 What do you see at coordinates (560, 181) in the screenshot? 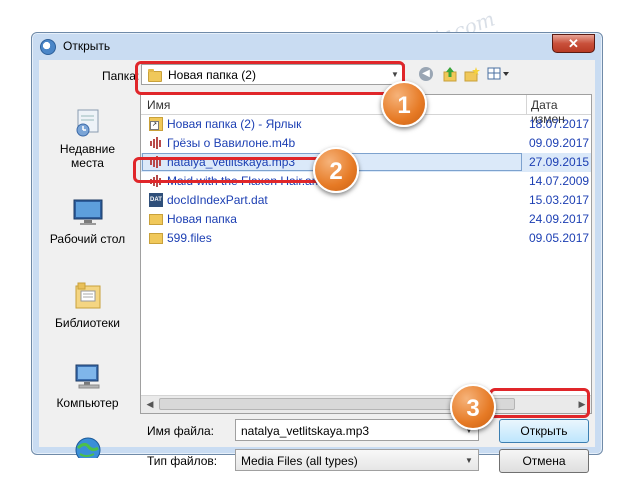
I see `file-date: 14.07.2009 7` at bounding box center [560, 181].